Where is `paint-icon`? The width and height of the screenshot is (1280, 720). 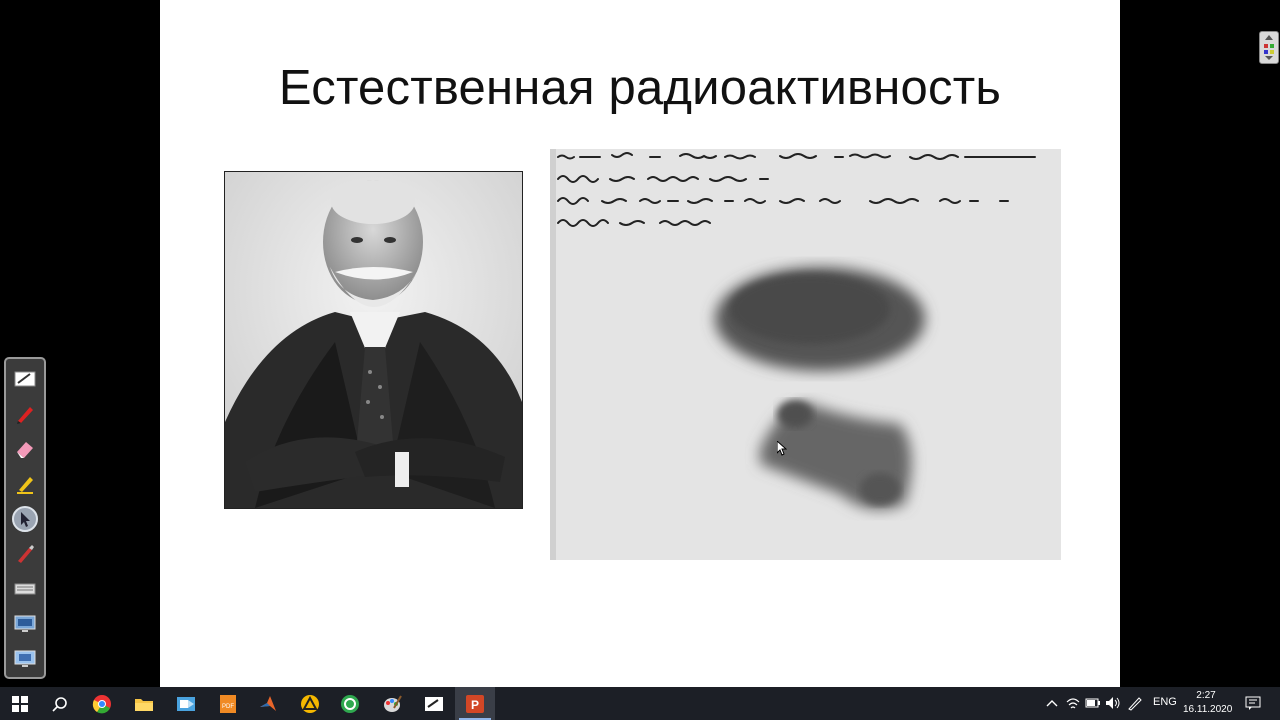 paint-icon is located at coordinates (392, 703).